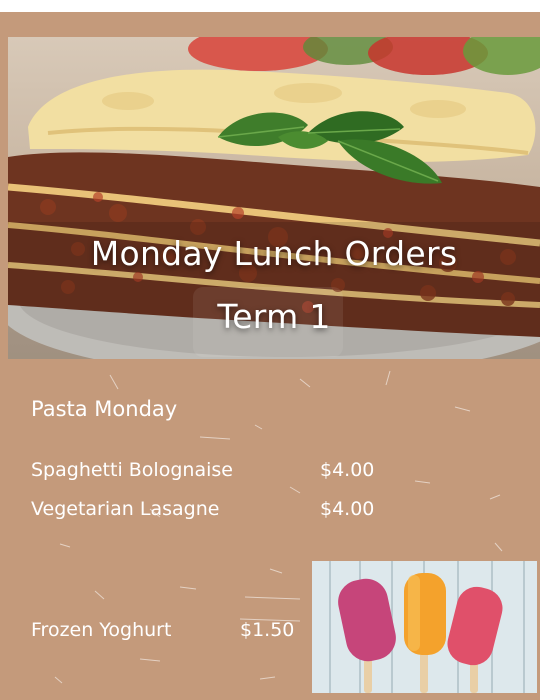 The image size is (540, 700). I want to click on menu-item-name: Frozen Yoghurt, so click(101, 630).